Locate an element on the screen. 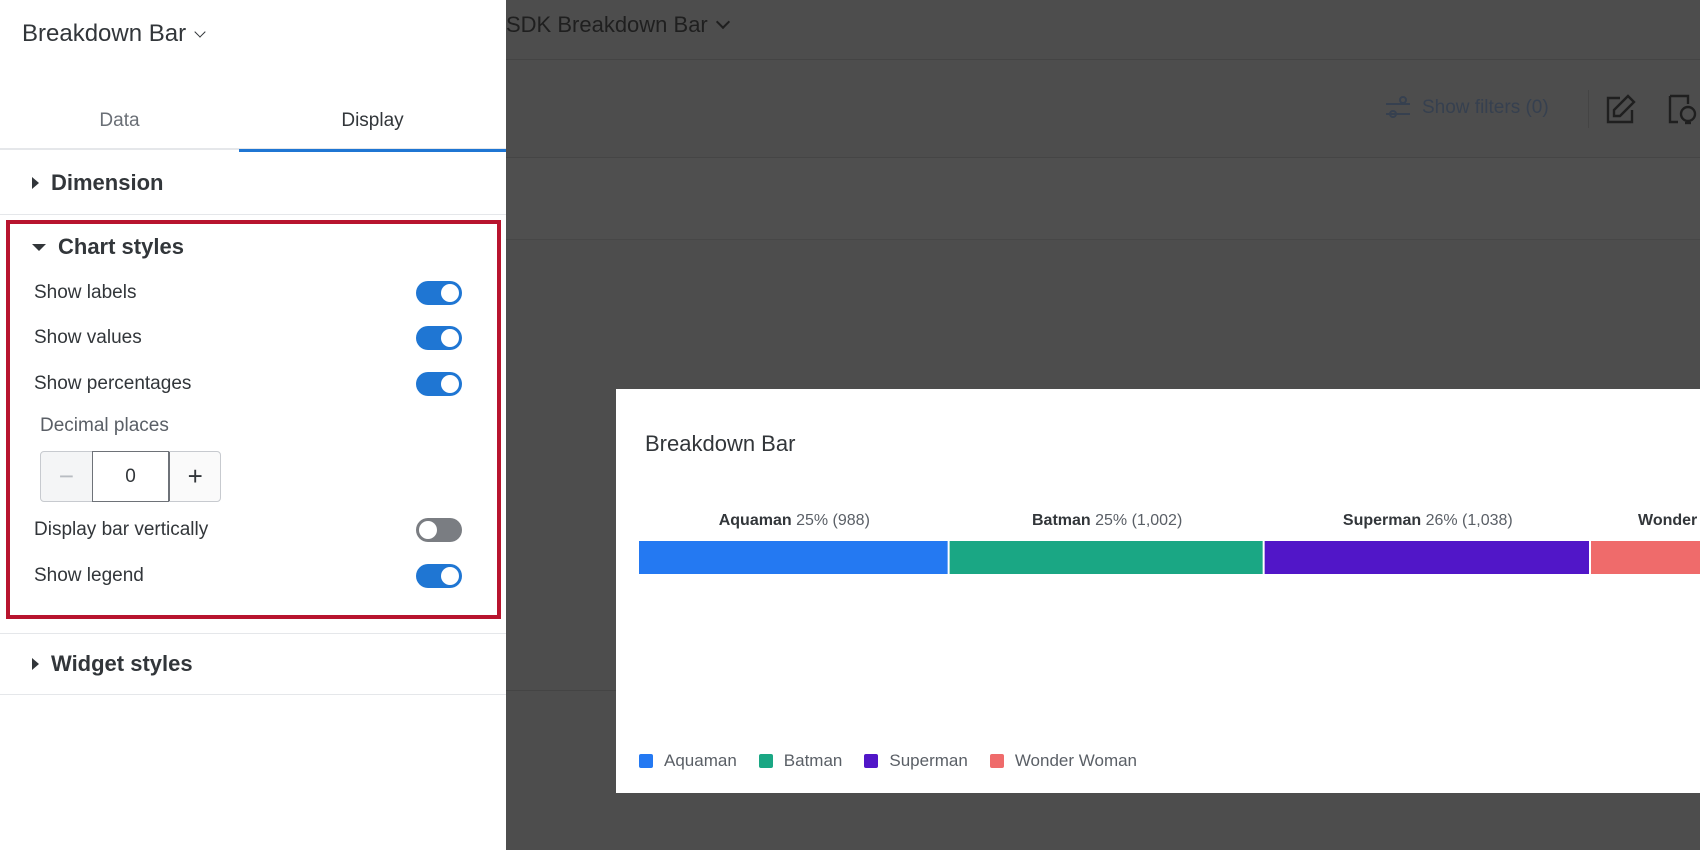  decrement-button: − is located at coordinates (66, 476).